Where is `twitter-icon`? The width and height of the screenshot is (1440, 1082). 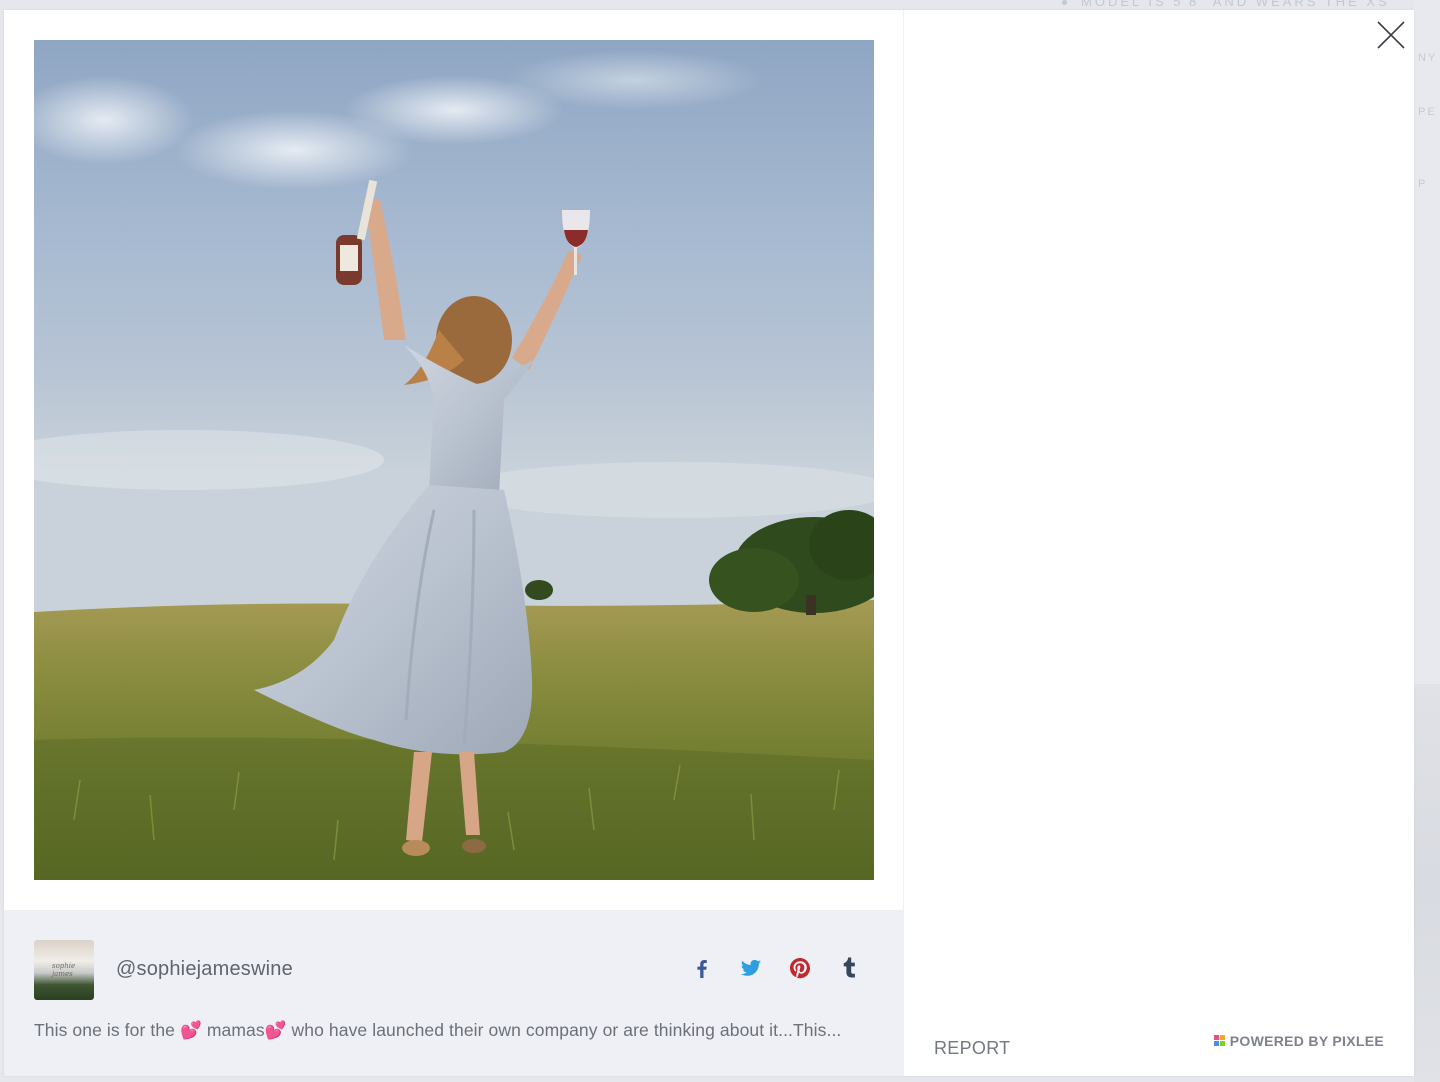 twitter-icon is located at coordinates (751, 967).